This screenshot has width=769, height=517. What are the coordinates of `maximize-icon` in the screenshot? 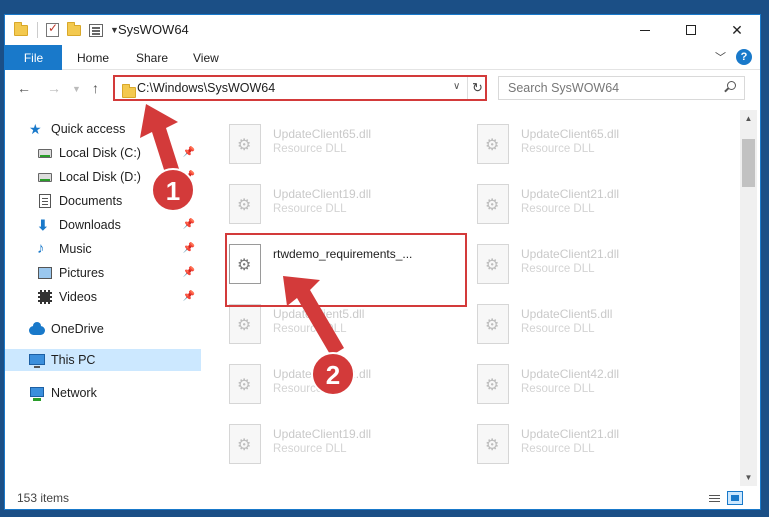 It's located at (691, 30).